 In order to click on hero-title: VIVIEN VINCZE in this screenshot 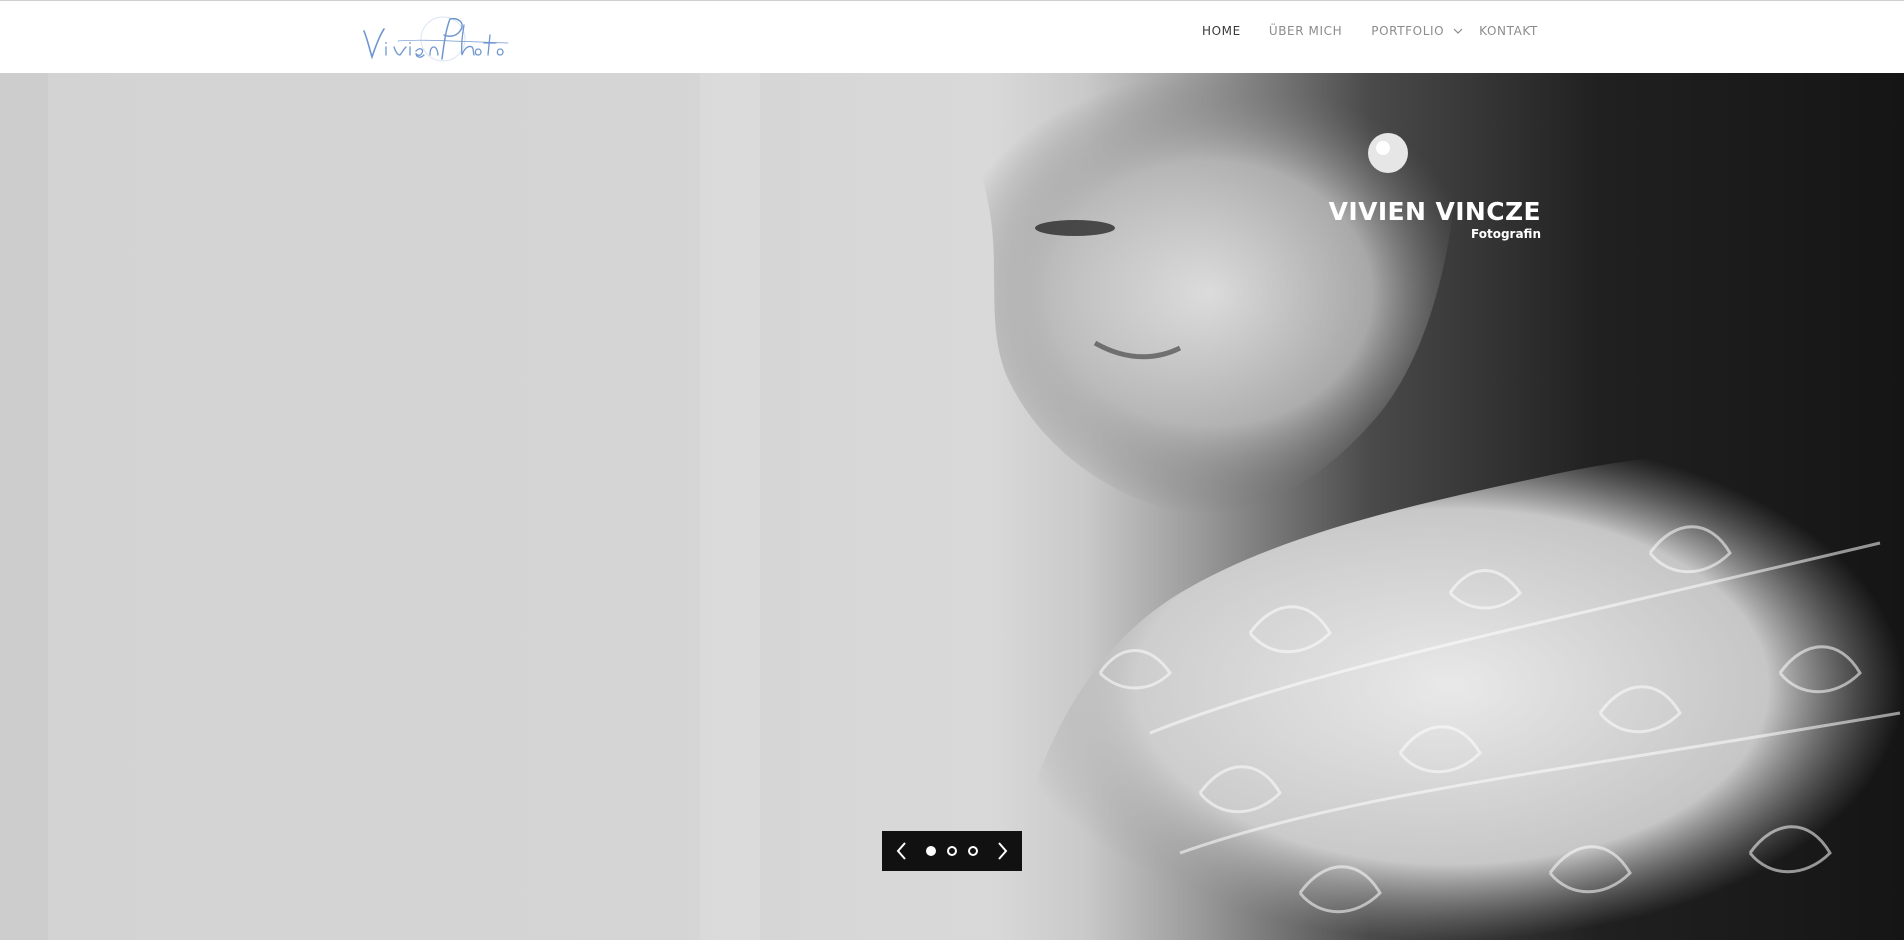, I will do `click(1434, 211)`.